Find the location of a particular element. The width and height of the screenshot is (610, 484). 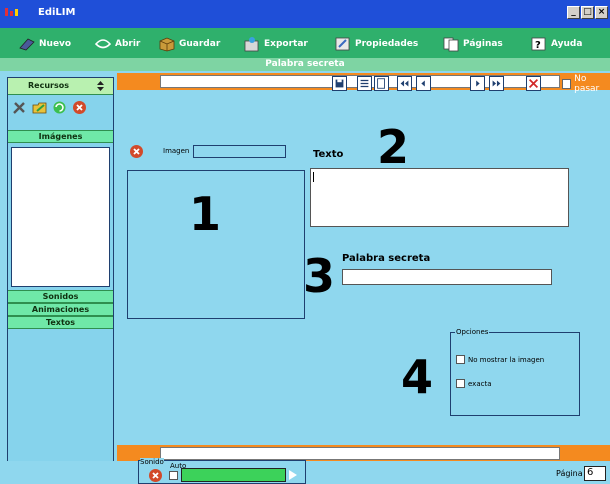

toolbar-abrir-button: Abrir is located at coordinates (117, 44).